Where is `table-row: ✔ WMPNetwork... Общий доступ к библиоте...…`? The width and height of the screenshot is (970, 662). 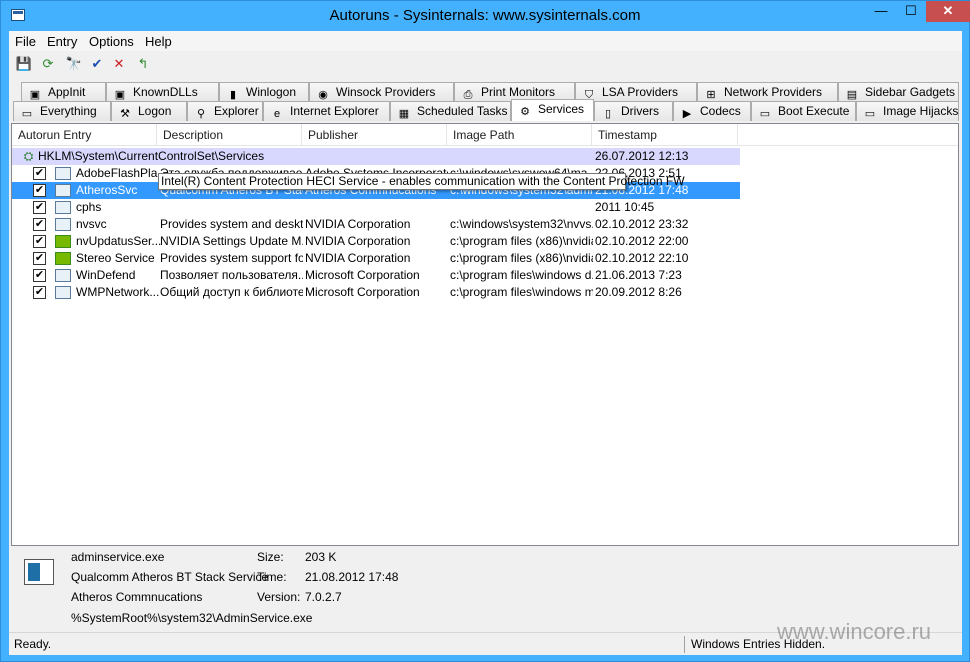
table-row: ✔ WMPNetwork... Общий доступ к библиоте...… is located at coordinates (376, 292).